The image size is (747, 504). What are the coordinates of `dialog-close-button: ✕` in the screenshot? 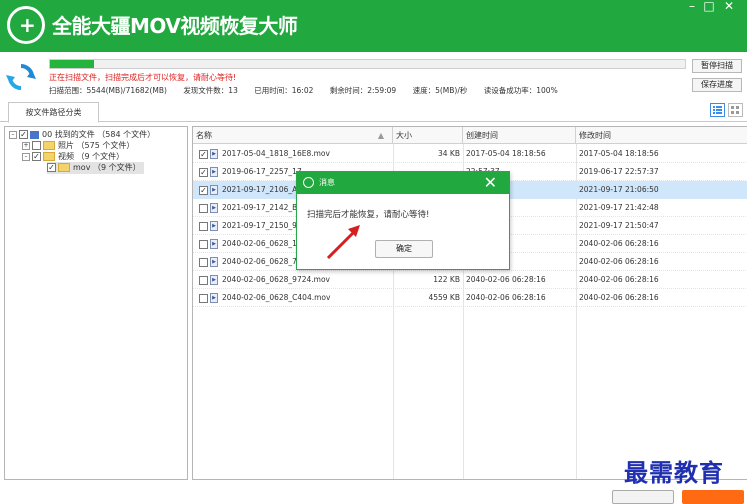 It's located at (490, 183).